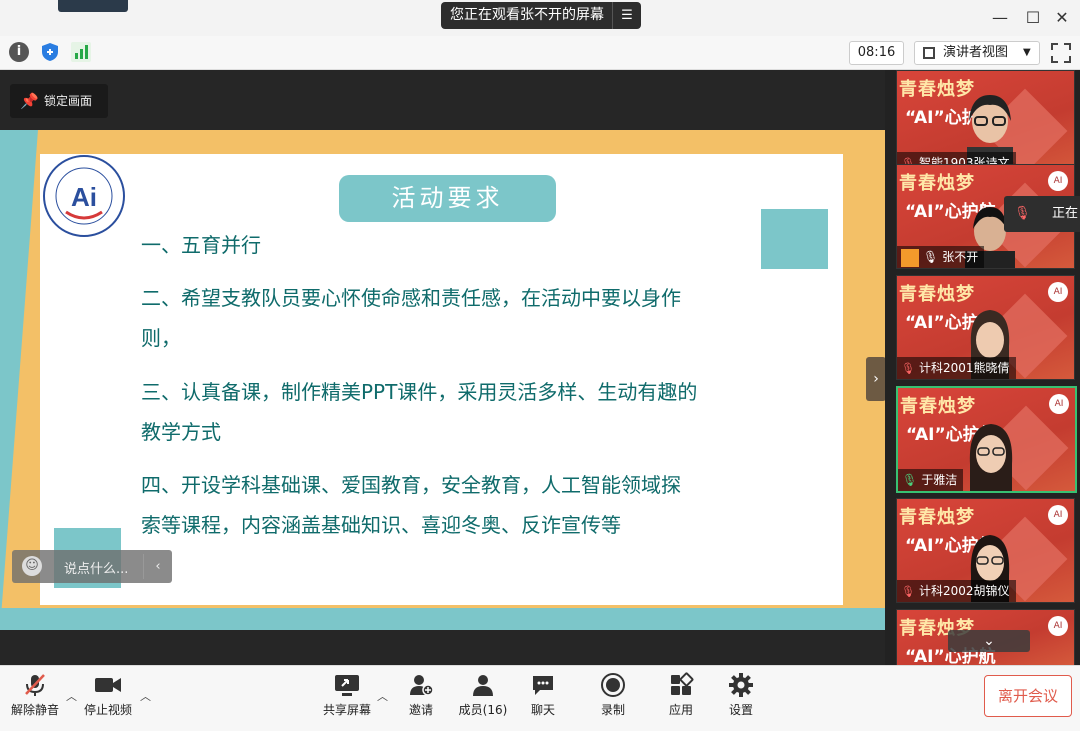 The image size is (1080, 731). Describe the element at coordinates (527, 15) in the screenshot. I see `share-notice-text: 您正在观看张不开的屏幕` at that location.